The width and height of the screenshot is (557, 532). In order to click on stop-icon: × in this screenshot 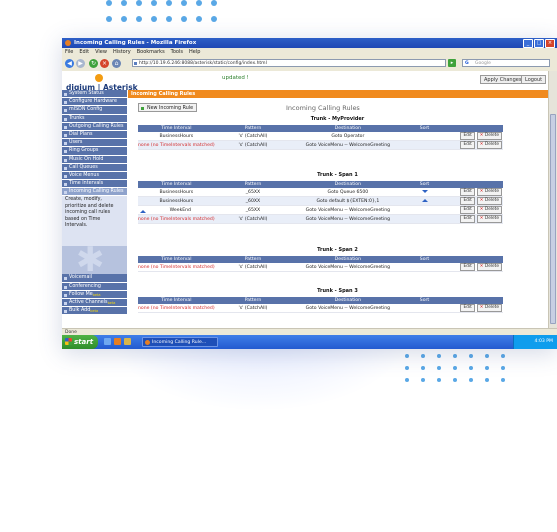, I will do `click(104, 63)`.